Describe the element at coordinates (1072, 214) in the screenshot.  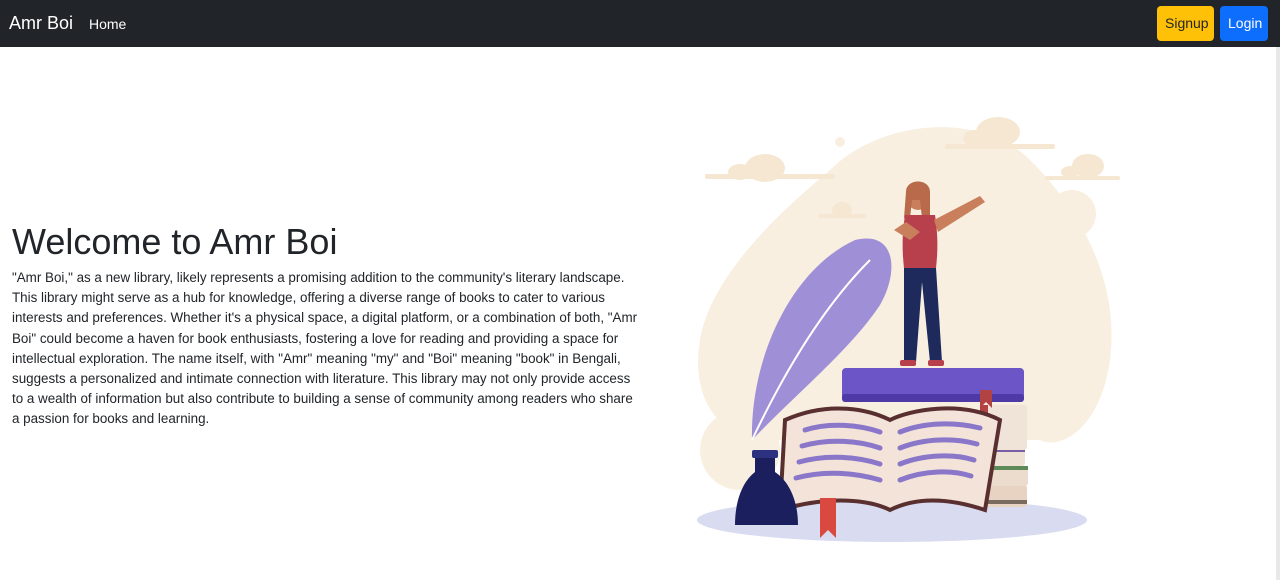
I see `background-circle-large` at that location.